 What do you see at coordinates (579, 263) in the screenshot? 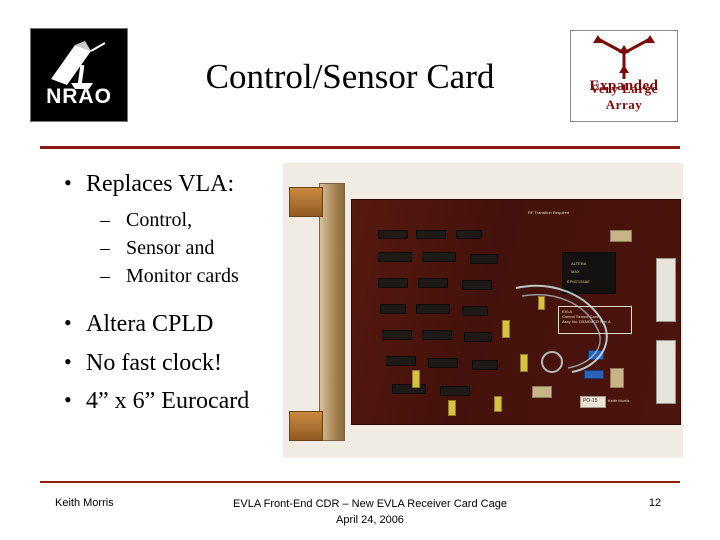
I see `chip-label-altera: ALTERA` at bounding box center [579, 263].